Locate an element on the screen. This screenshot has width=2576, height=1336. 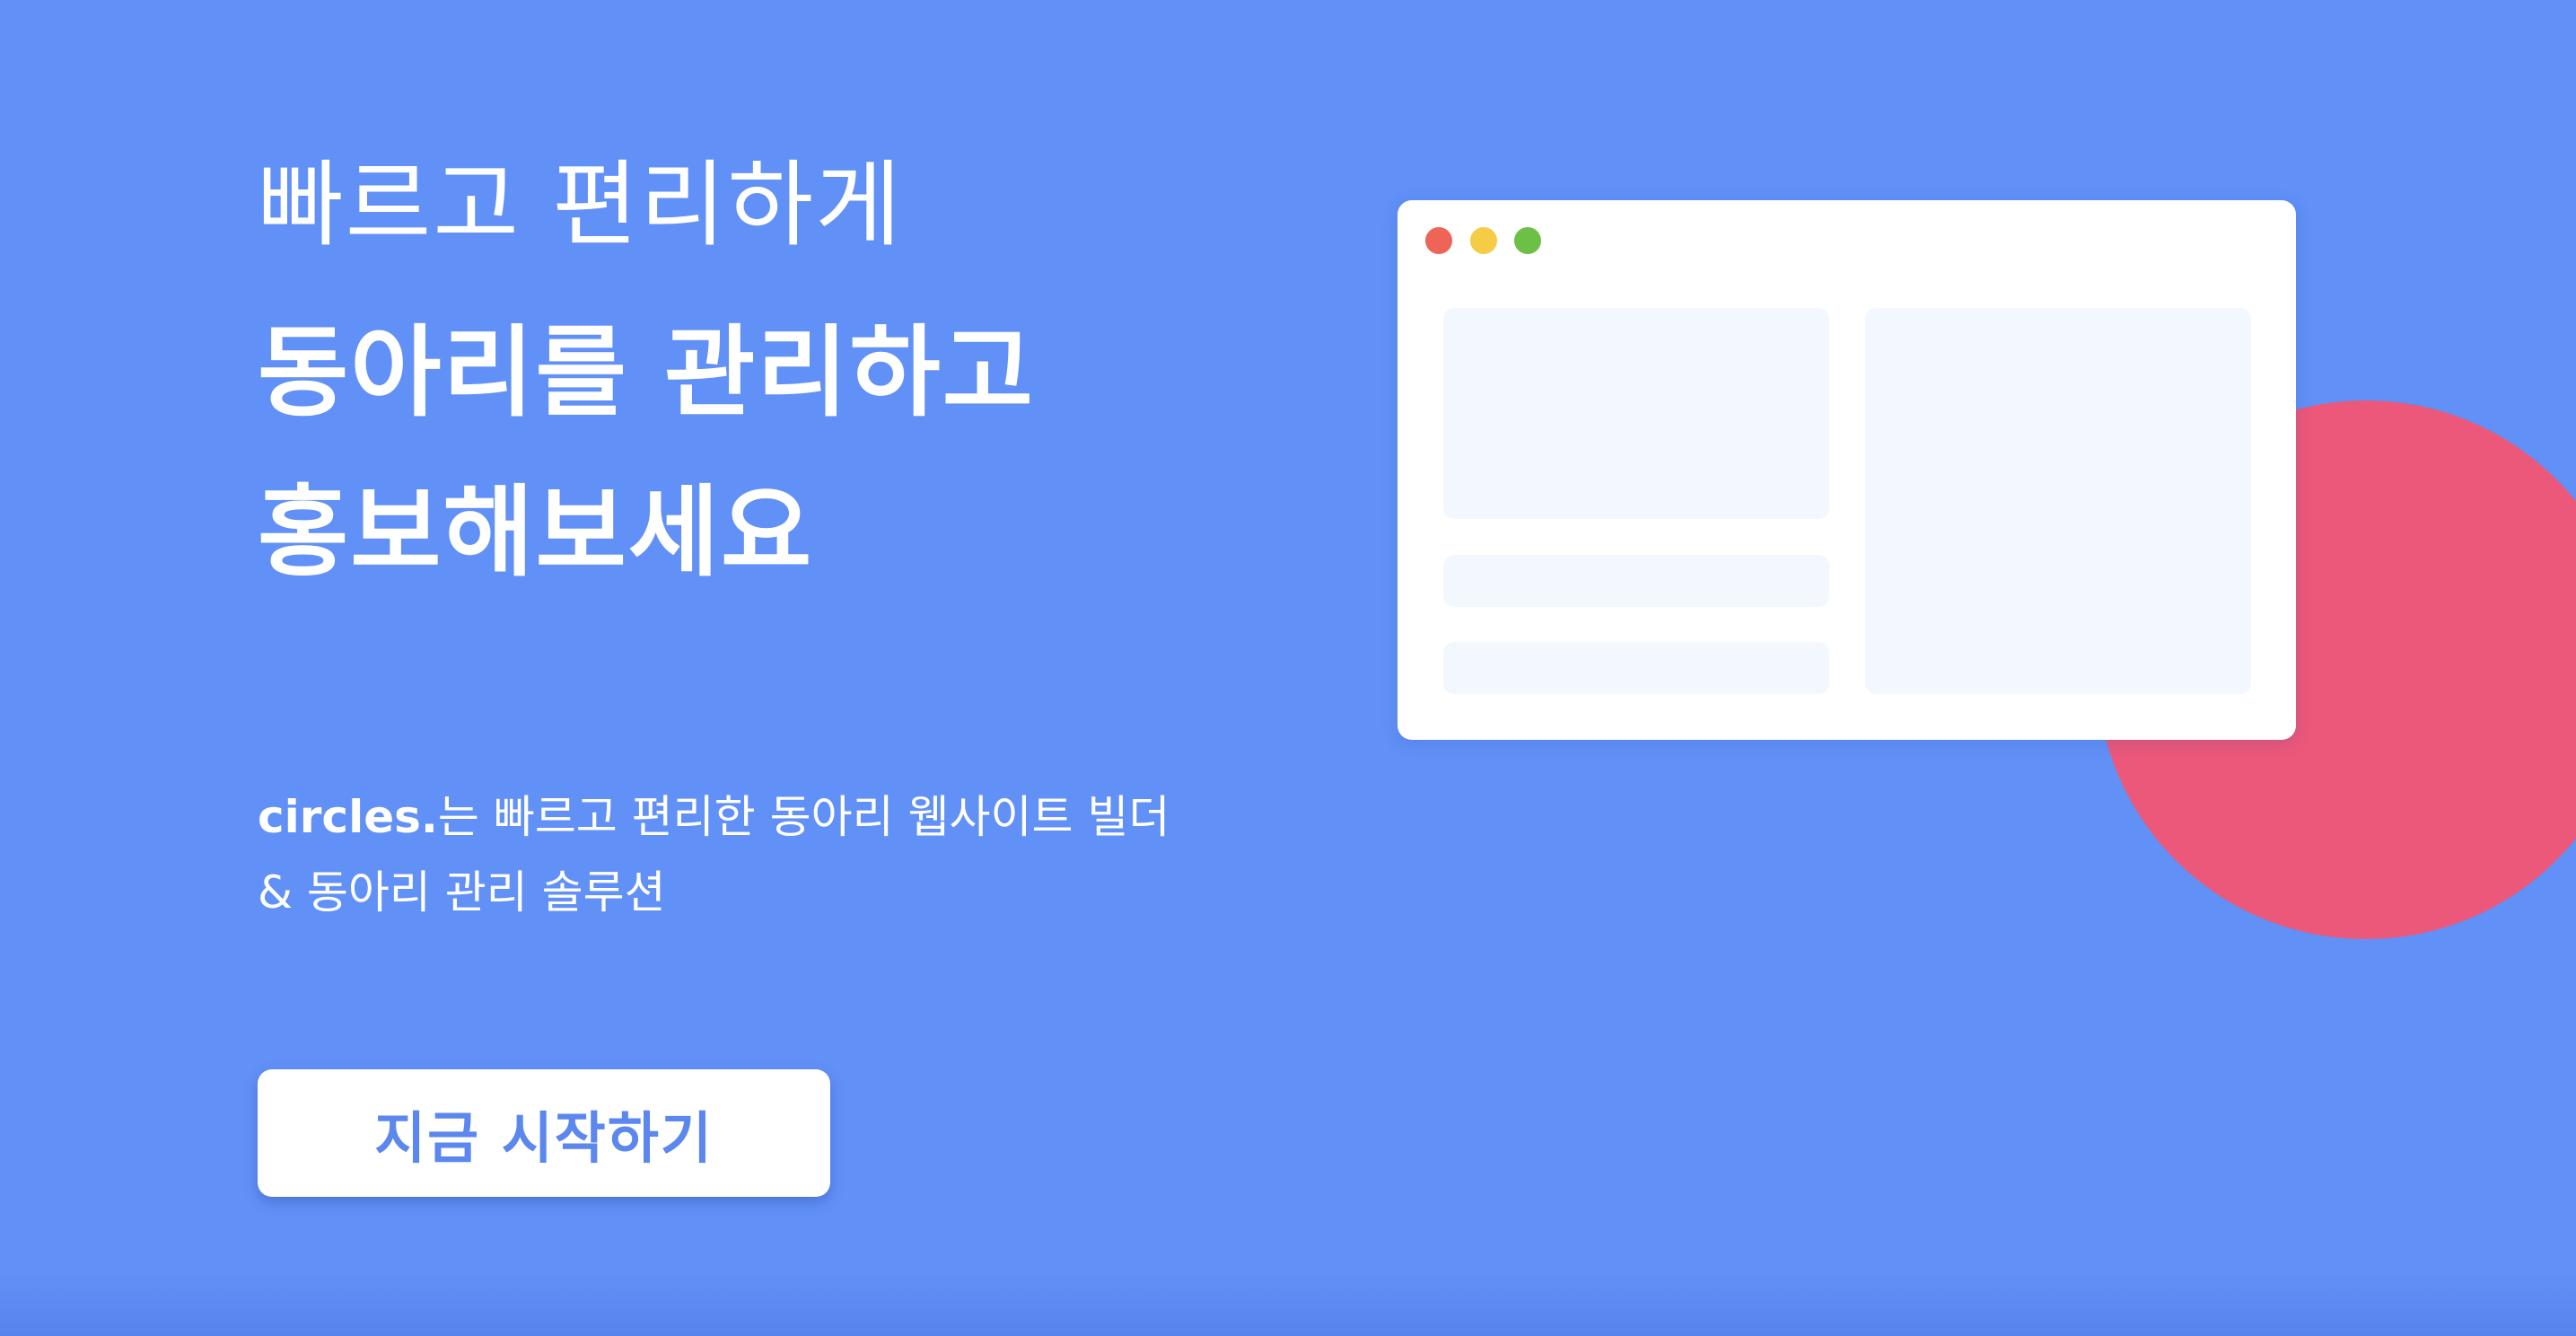
window-minimize-dot is located at coordinates (1483, 240).